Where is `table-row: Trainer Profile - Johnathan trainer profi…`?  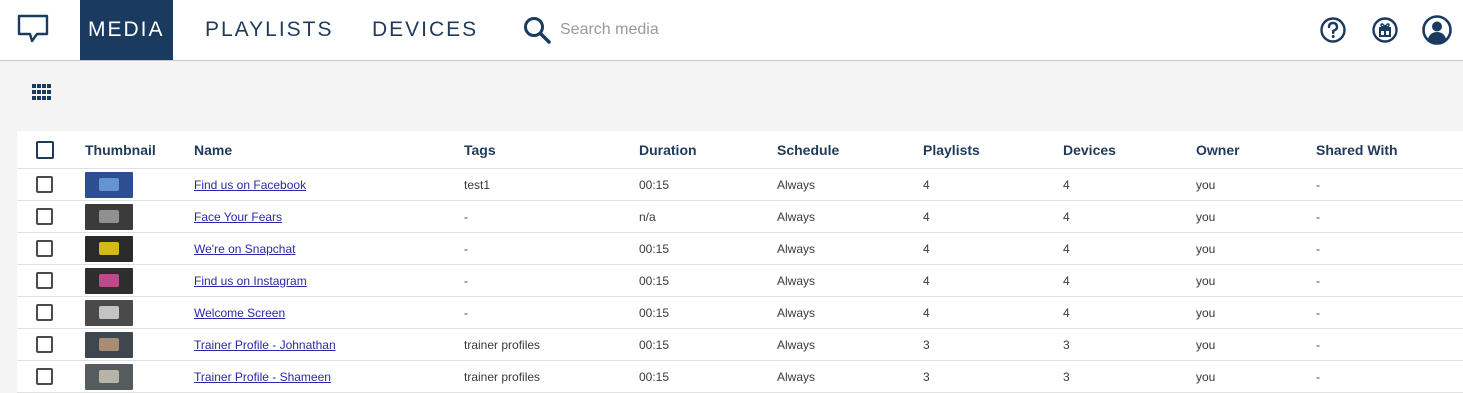
table-row: Trainer Profile - Johnathan trainer profi… is located at coordinates (740, 345).